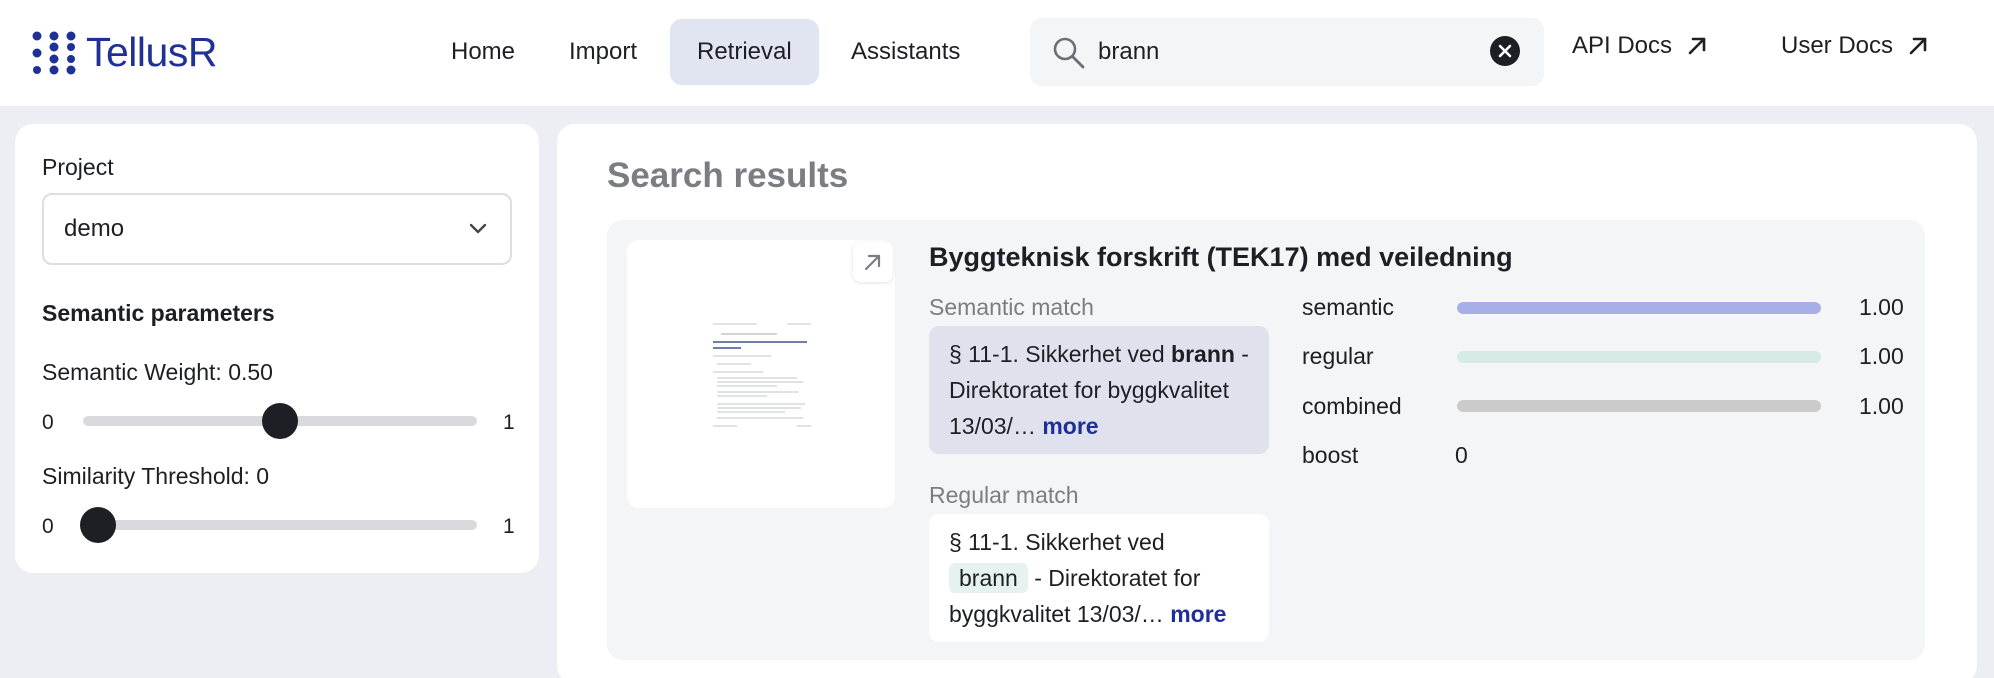 This screenshot has height=678, width=1994. I want to click on score-value-regular: 1.00, so click(1881, 356).